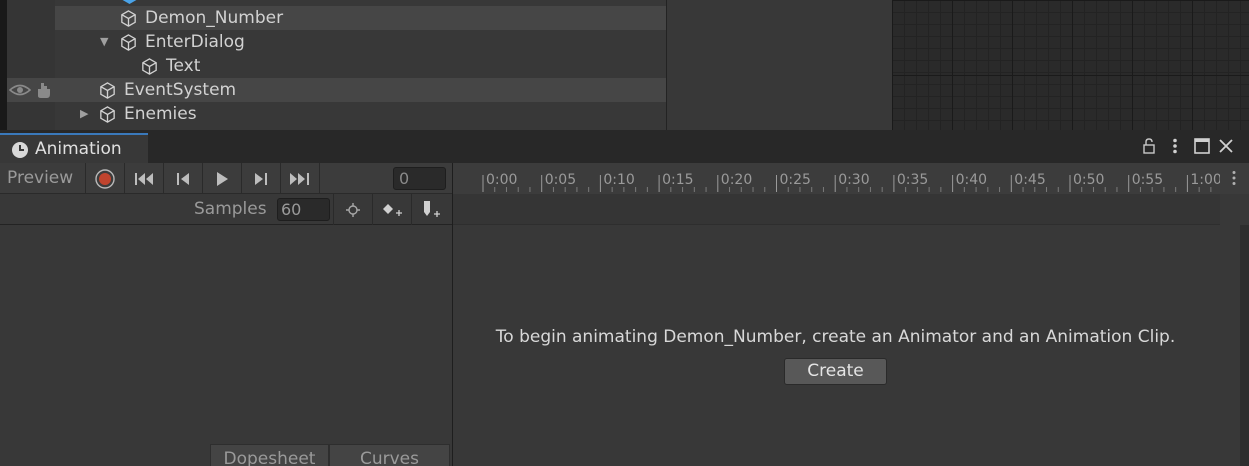 This screenshot has height=466, width=1249. Describe the element at coordinates (1088, 180) in the screenshot. I see `ruler-tick-label: 0:50` at that location.